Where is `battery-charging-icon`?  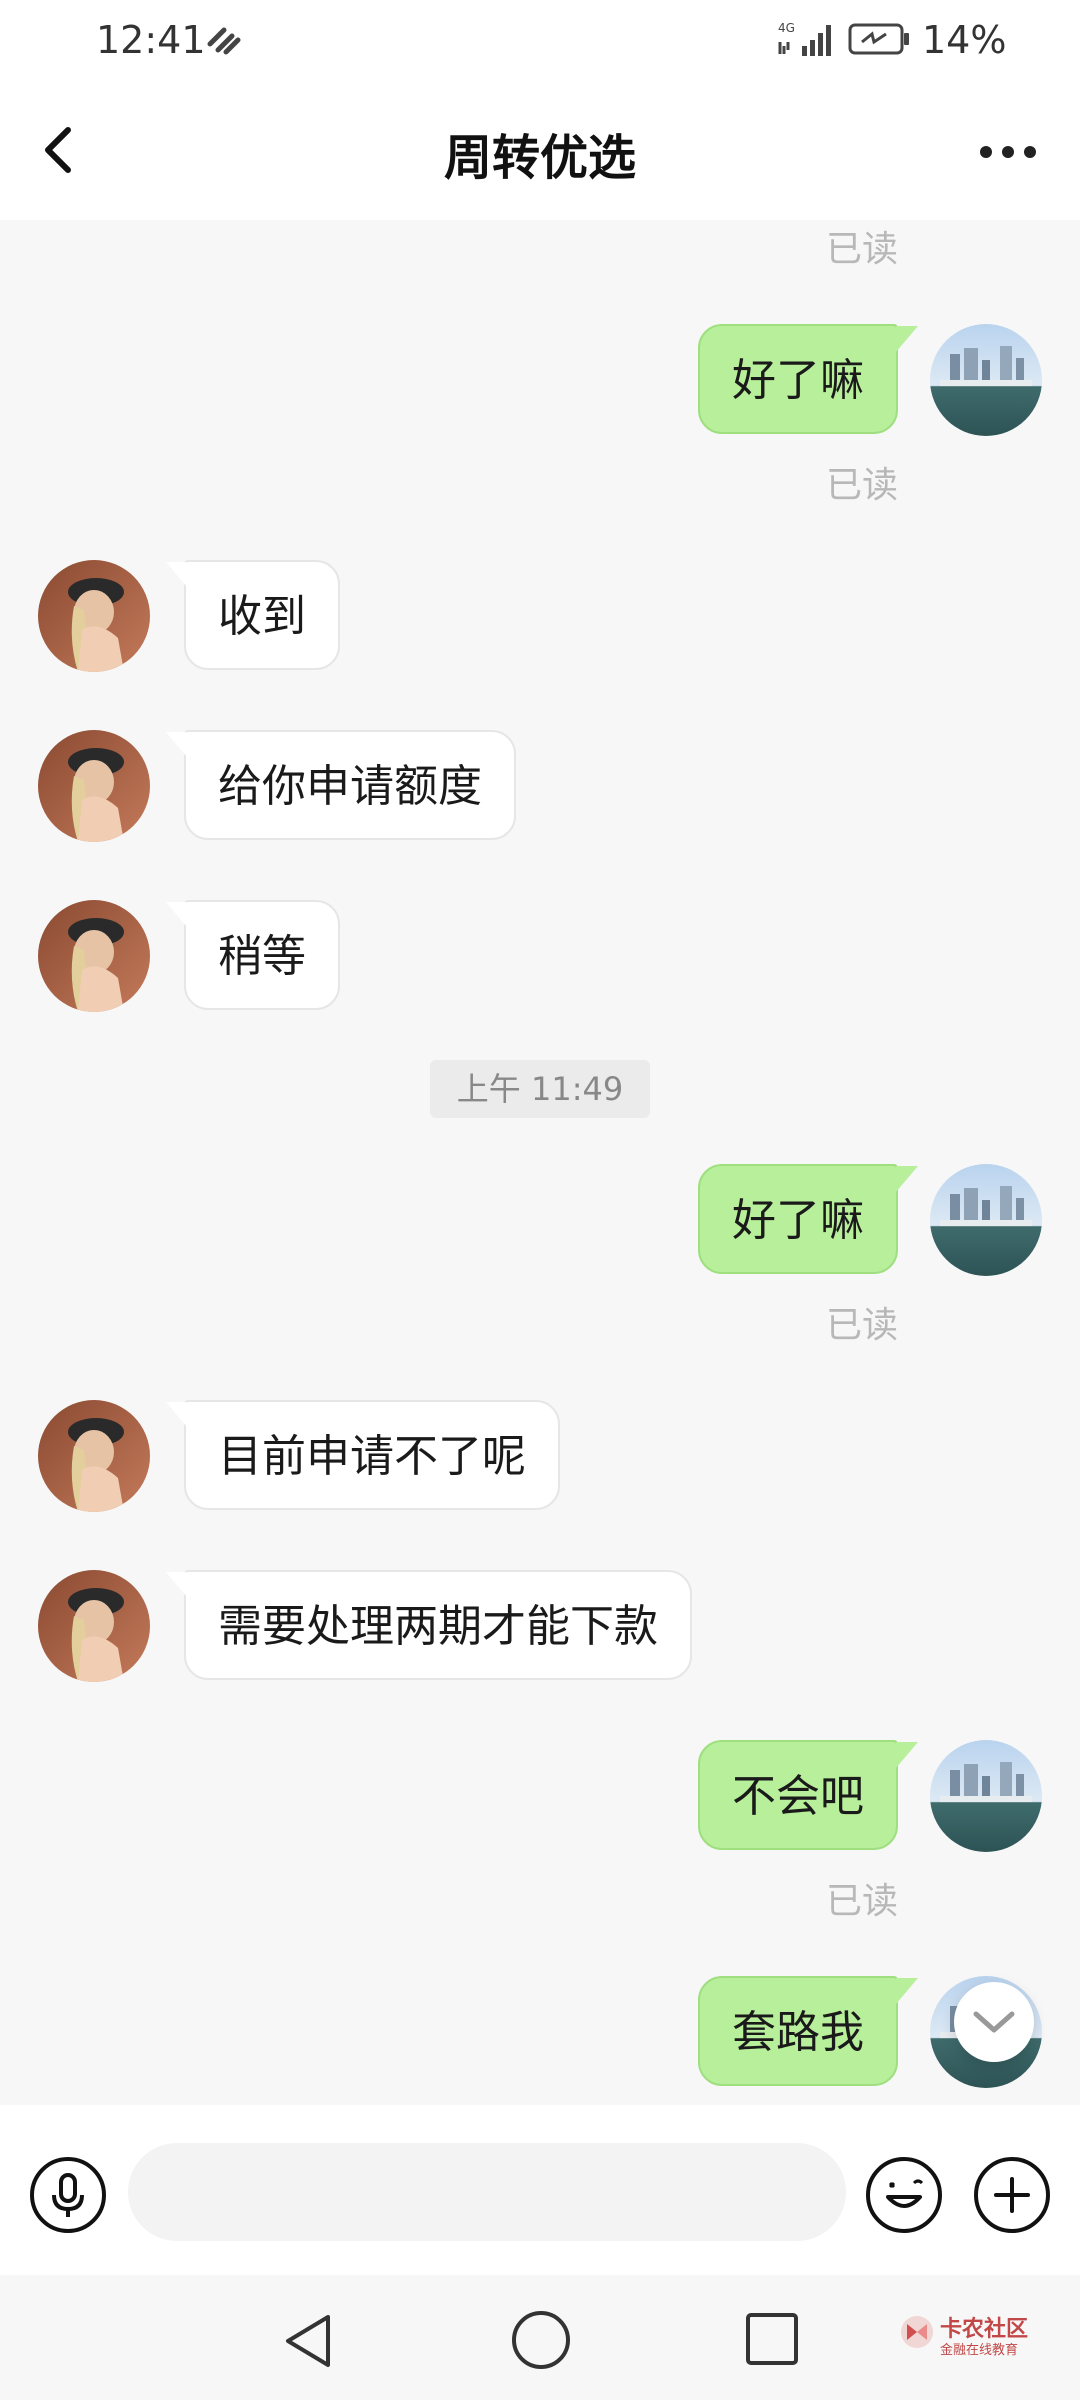
battery-charging-icon is located at coordinates (878, 39).